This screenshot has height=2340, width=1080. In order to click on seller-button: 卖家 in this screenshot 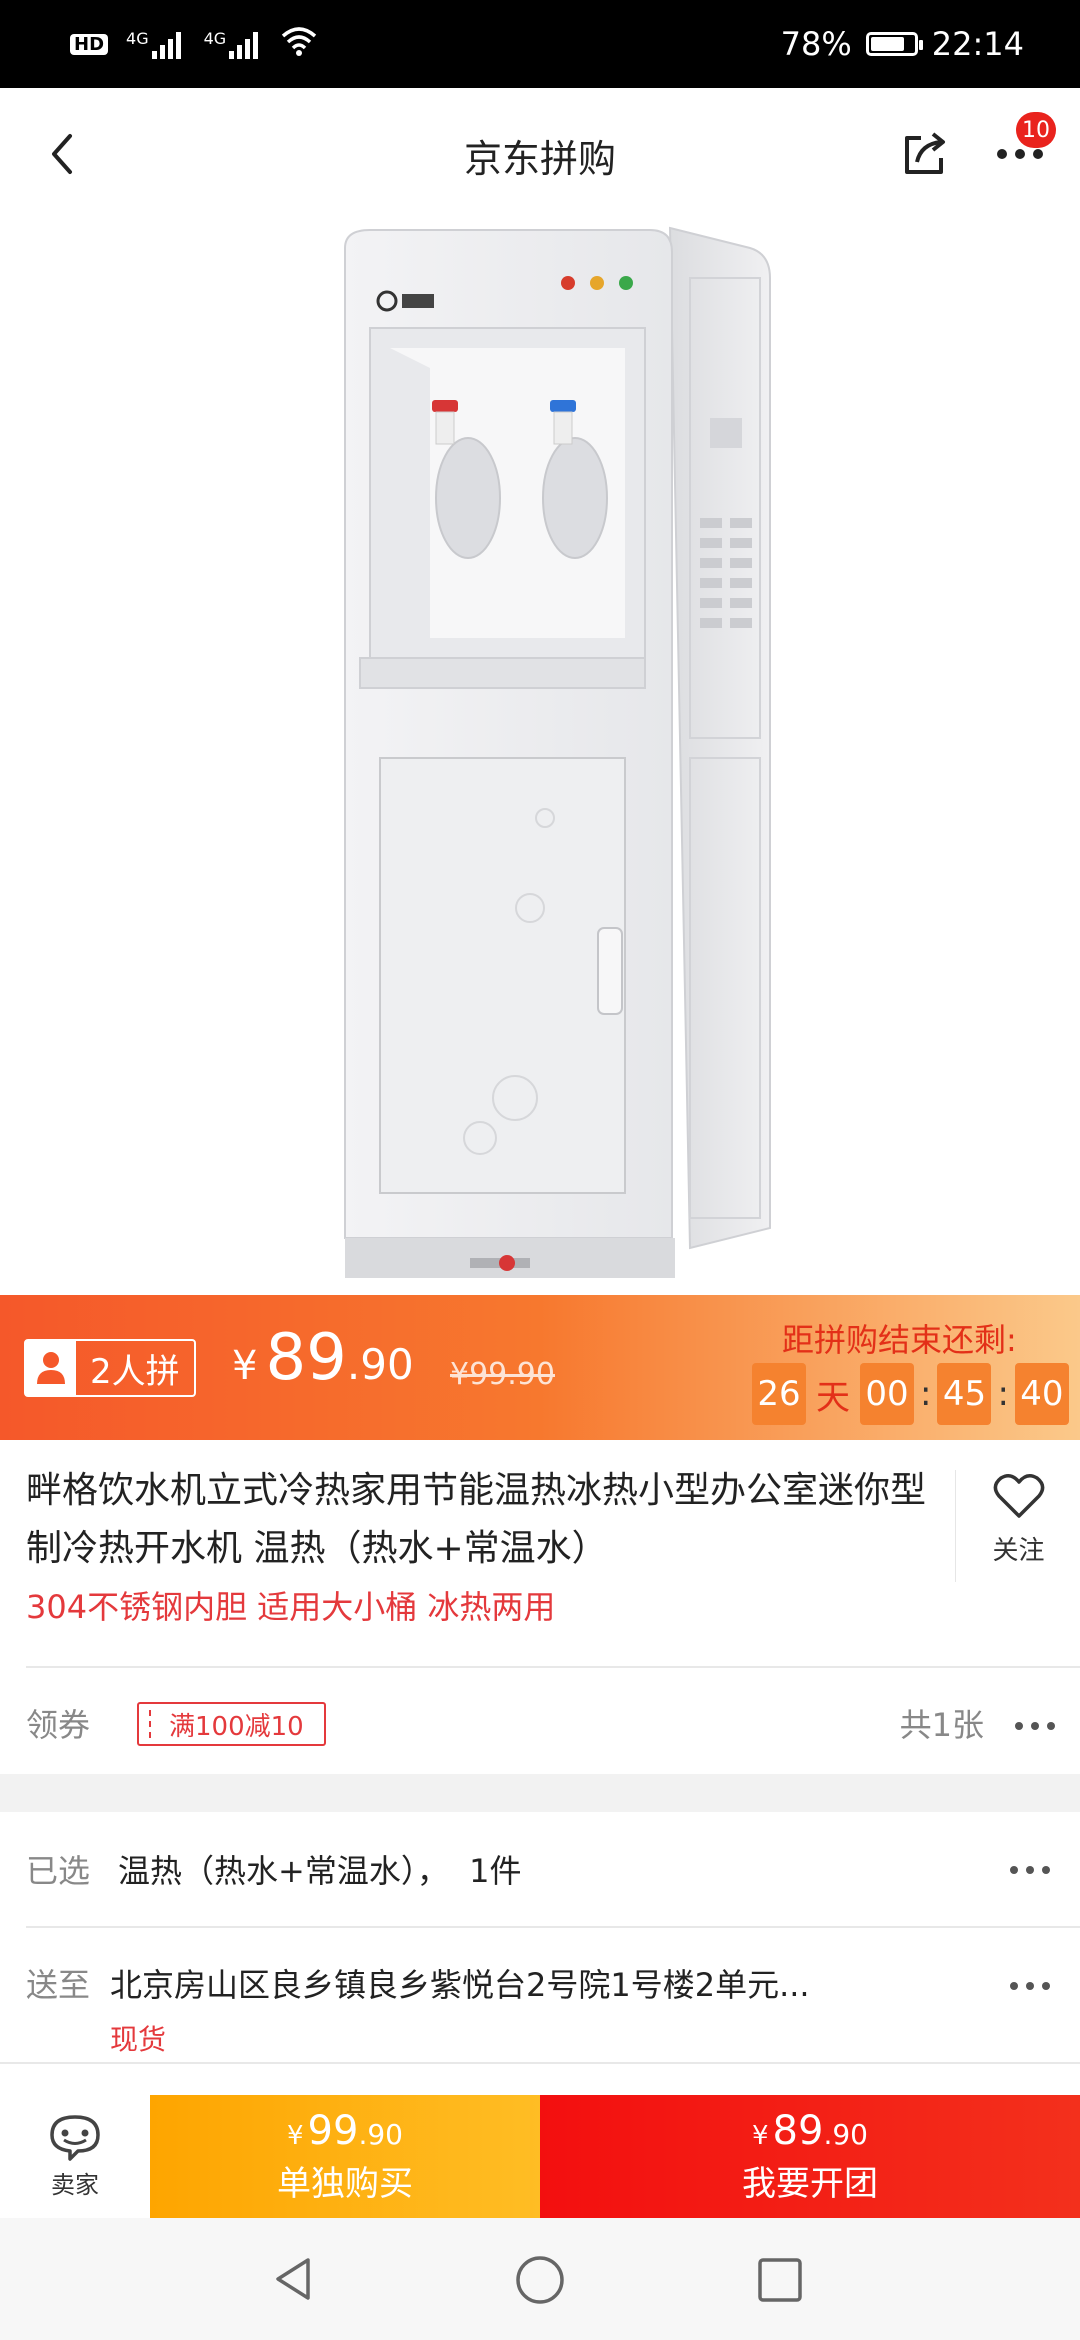, I will do `click(75, 2156)`.